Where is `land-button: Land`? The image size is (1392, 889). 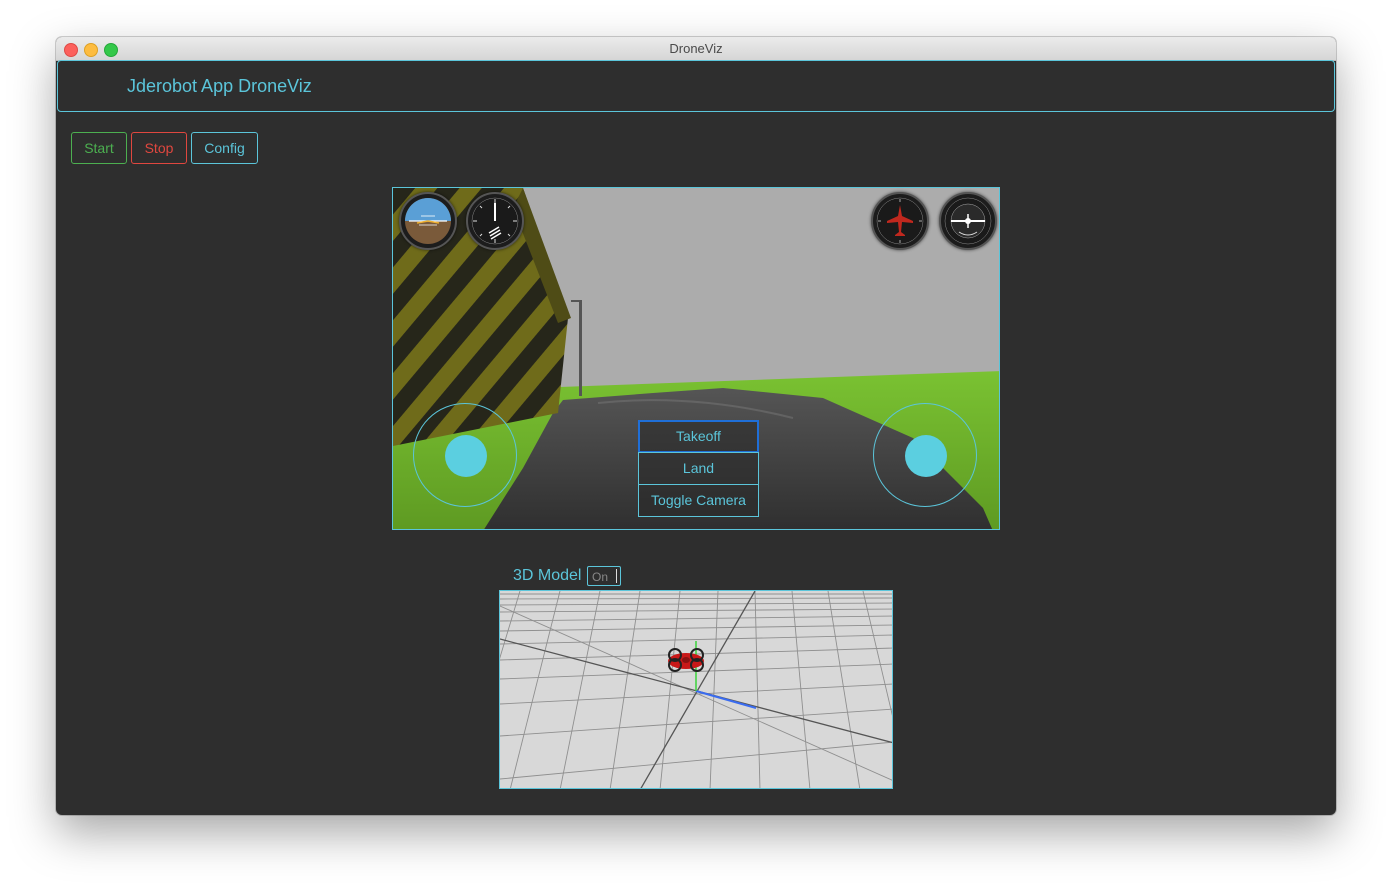 land-button: Land is located at coordinates (698, 468).